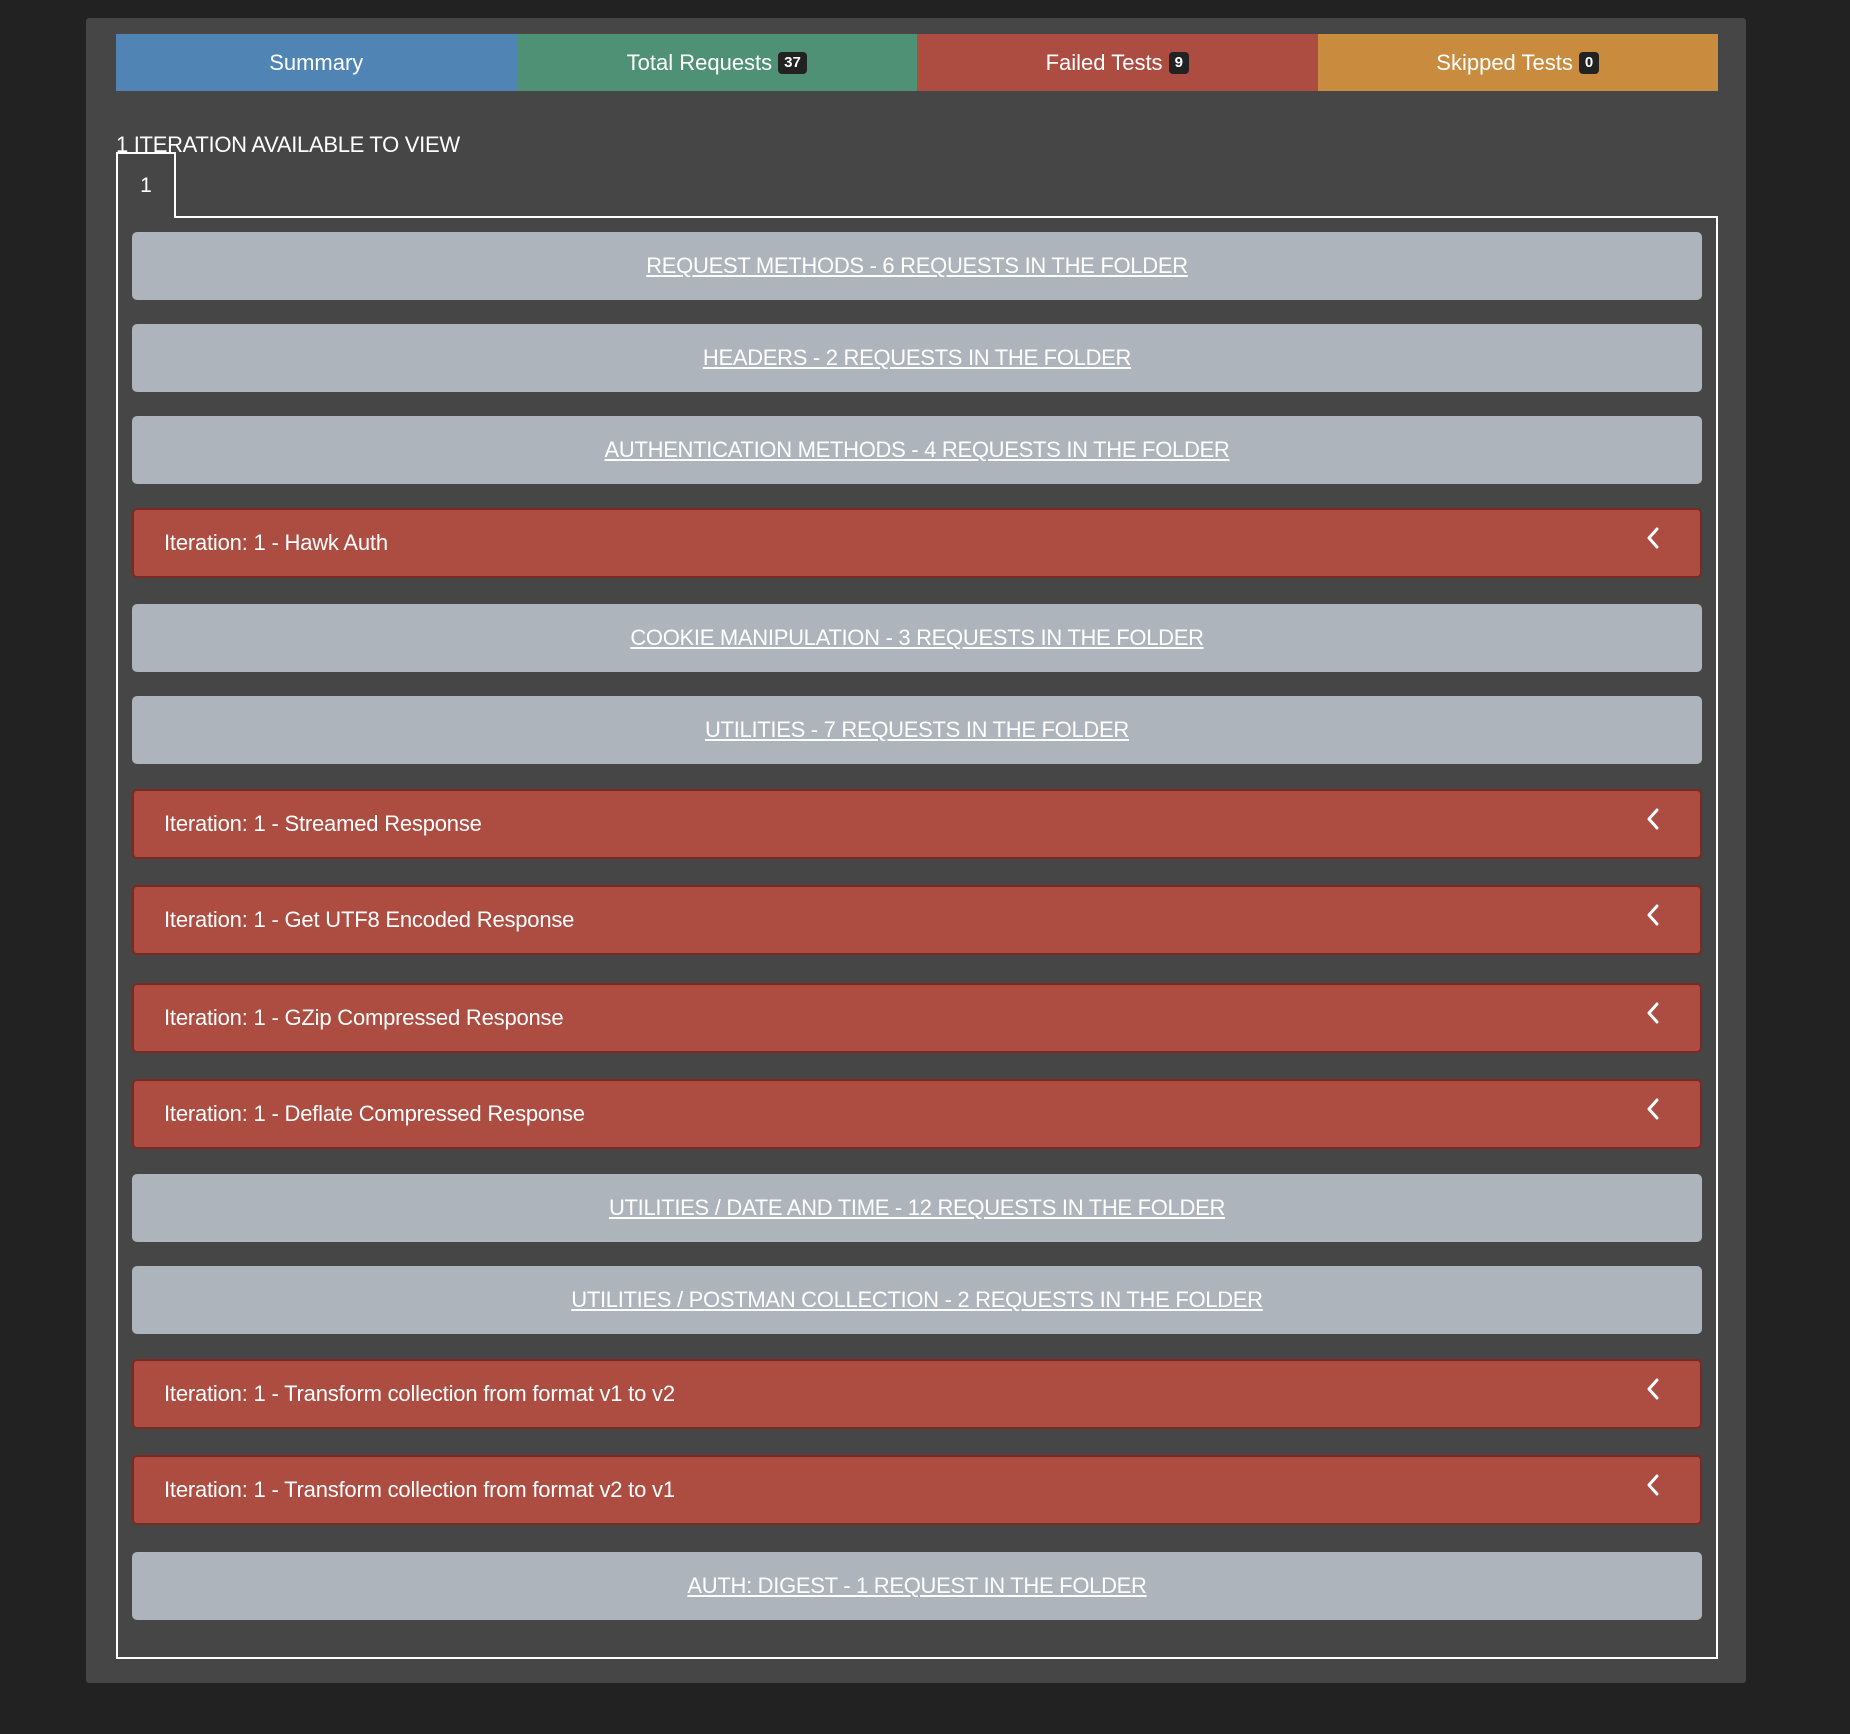 The image size is (1850, 1734). Describe the element at coordinates (917, 824) in the screenshot. I see `failed-request-row: Iteration: 1 - Streamed Response` at that location.